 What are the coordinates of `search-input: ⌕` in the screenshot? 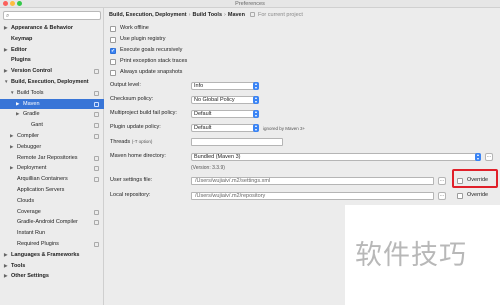 It's located at (52, 15).